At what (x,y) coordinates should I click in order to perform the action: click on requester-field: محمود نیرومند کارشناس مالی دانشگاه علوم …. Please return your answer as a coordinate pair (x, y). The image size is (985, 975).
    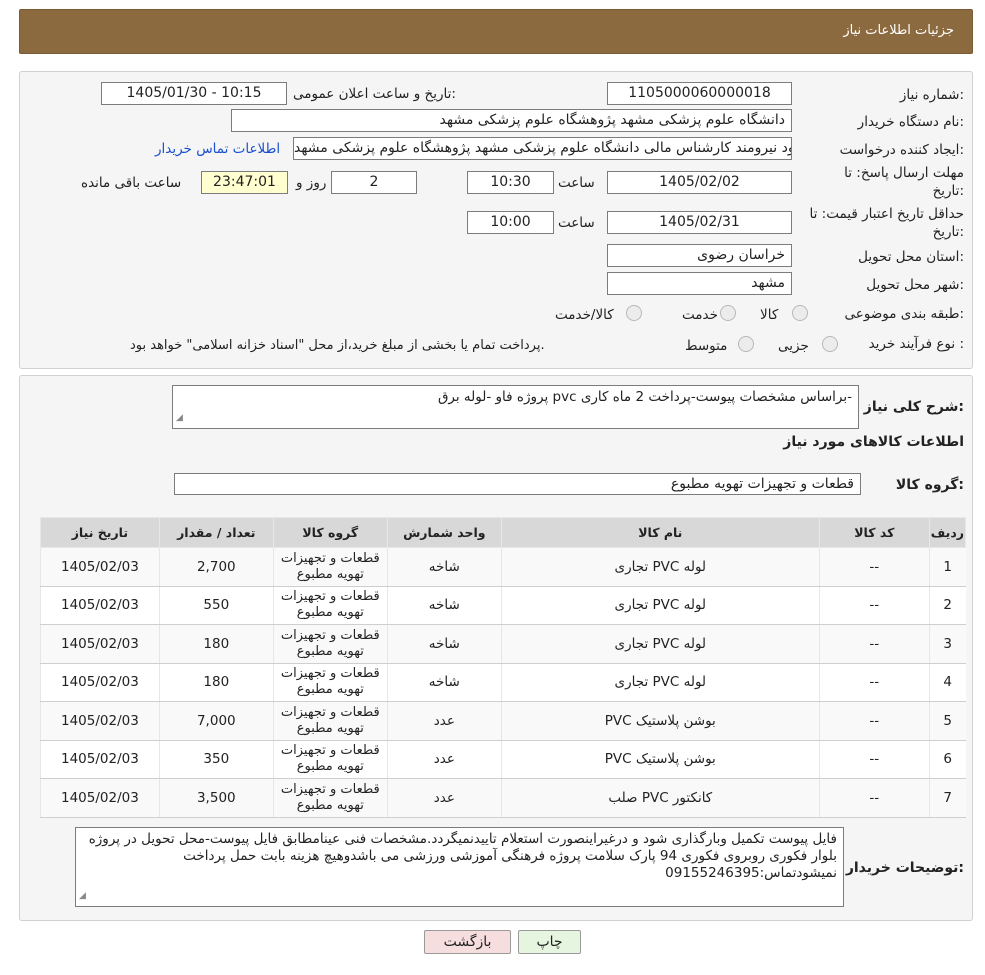
    Looking at the image, I should click on (542, 148).